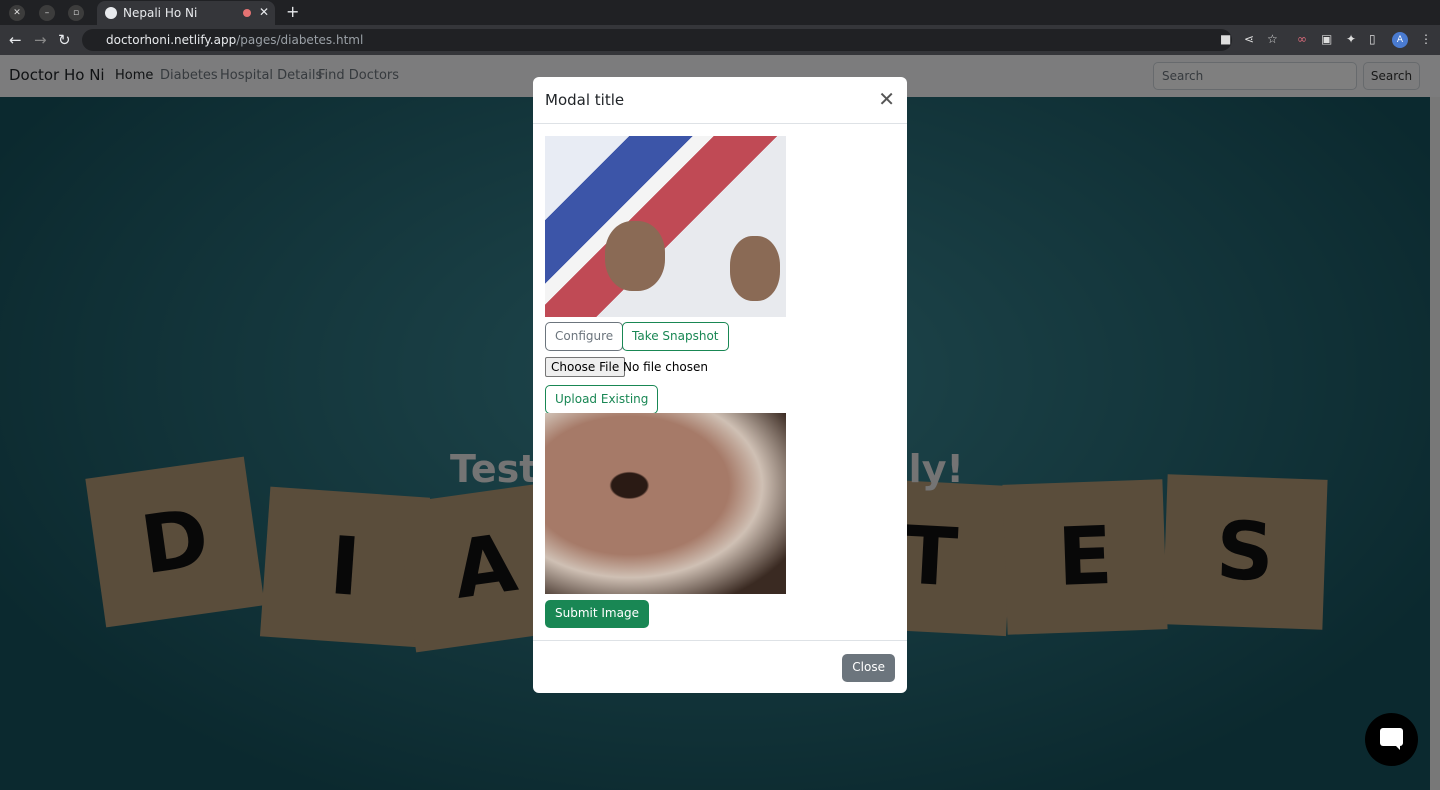  What do you see at coordinates (111, 13) in the screenshot?
I see `globe-icon` at bounding box center [111, 13].